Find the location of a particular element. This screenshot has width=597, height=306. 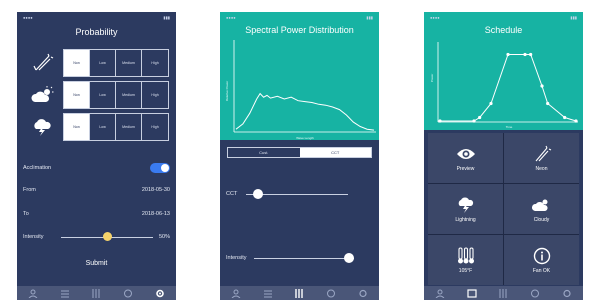

intensity-value: 50% is located at coordinates (164, 237).